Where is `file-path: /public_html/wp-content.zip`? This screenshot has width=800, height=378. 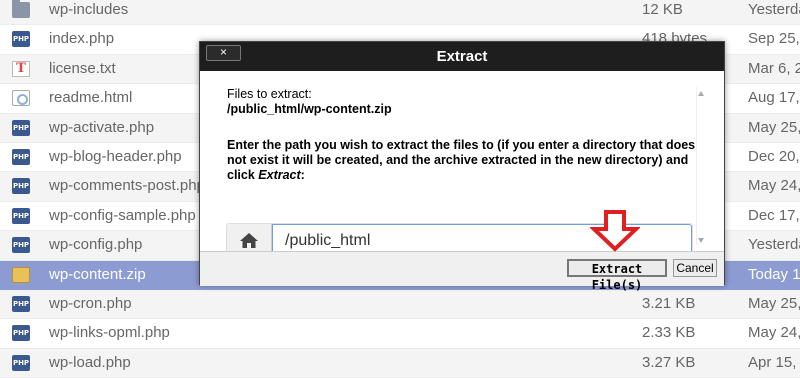
file-path: /public_html/wp-content.zip is located at coordinates (309, 109).